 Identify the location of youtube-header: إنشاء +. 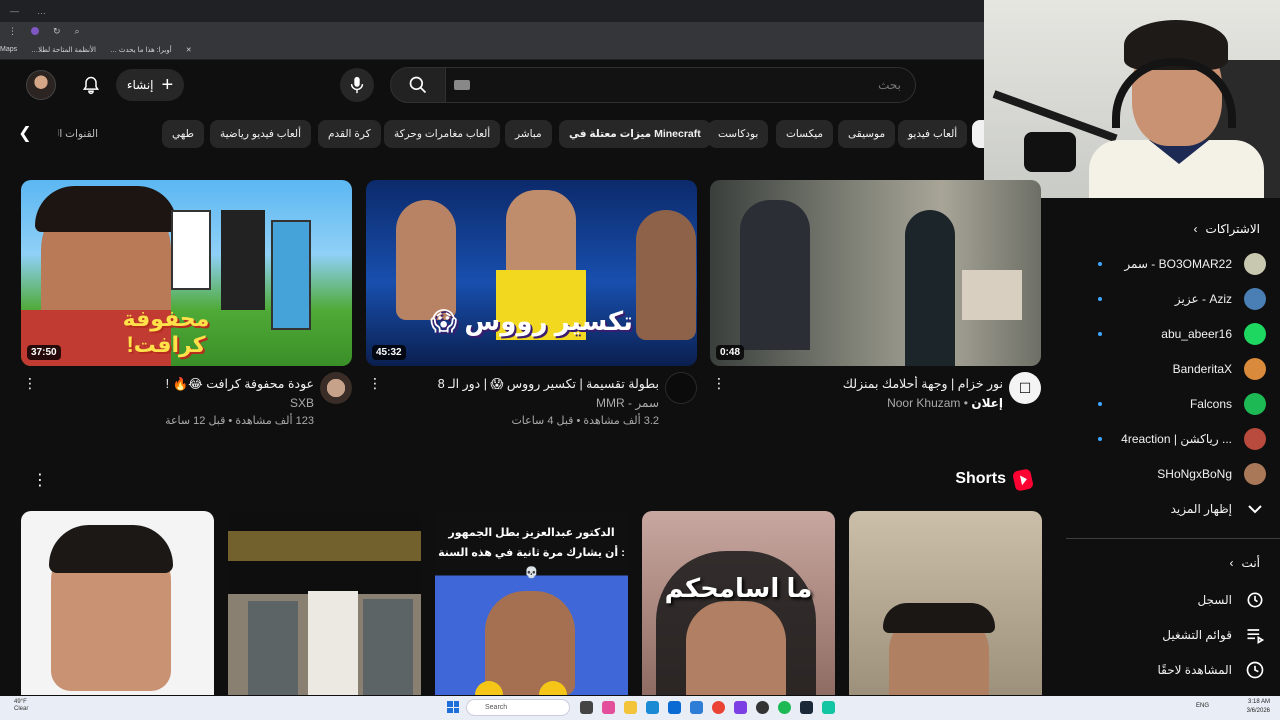
(492, 85).